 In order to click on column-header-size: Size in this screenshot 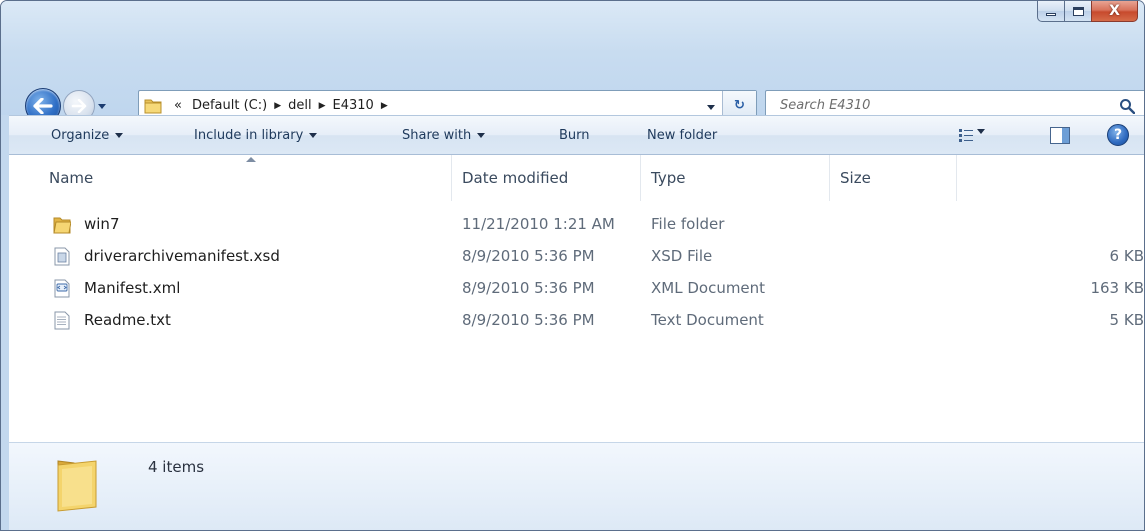, I will do `click(893, 178)`.